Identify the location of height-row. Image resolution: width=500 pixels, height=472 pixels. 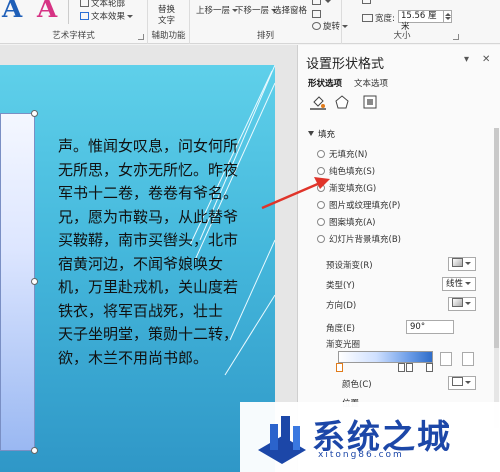
(367, 3).